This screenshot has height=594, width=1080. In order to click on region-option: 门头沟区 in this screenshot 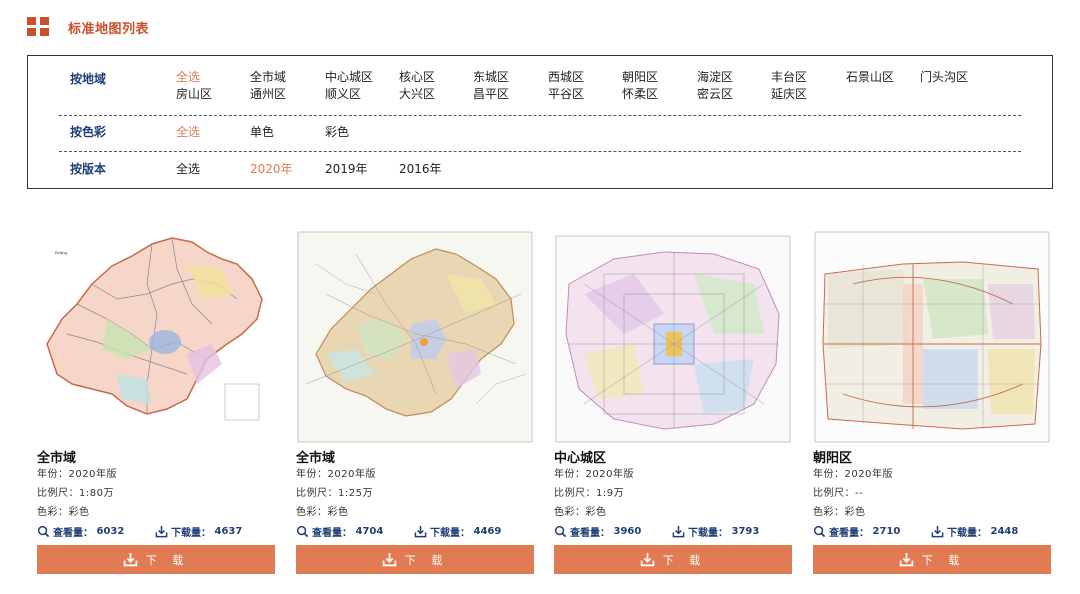, I will do `click(944, 76)`.